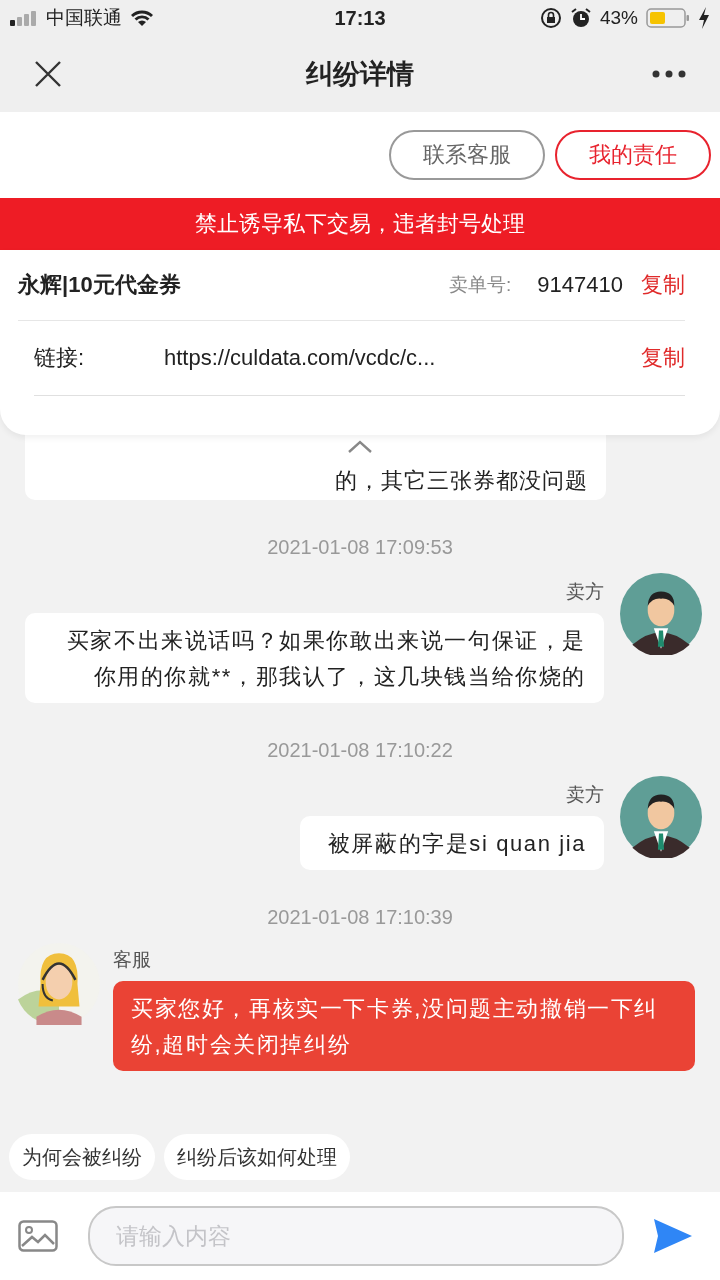 This screenshot has height=1280, width=720. I want to click on send-icon, so click(673, 1236).